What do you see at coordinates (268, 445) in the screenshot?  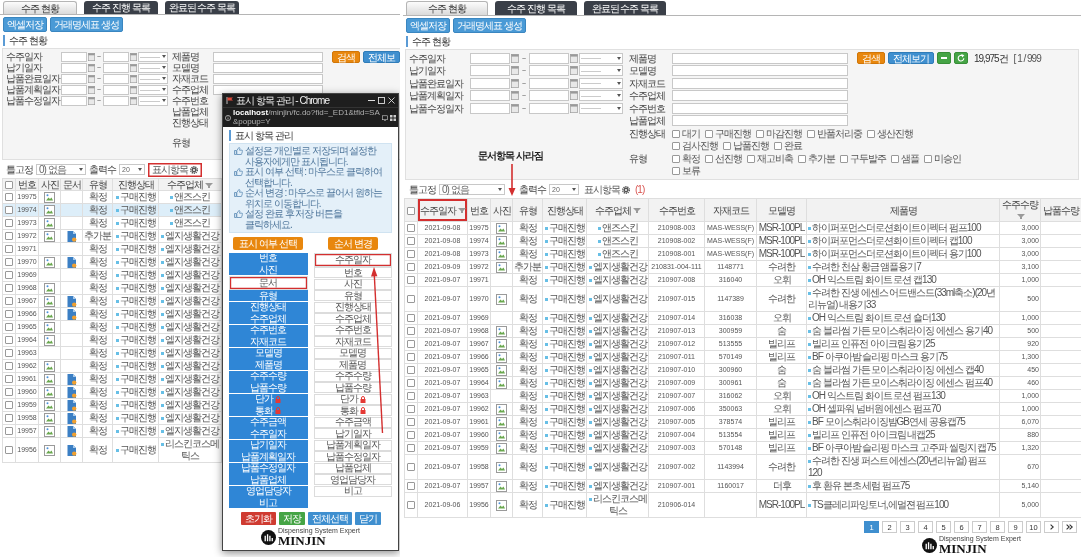 I see `list-item: 납기일자` at bounding box center [268, 445].